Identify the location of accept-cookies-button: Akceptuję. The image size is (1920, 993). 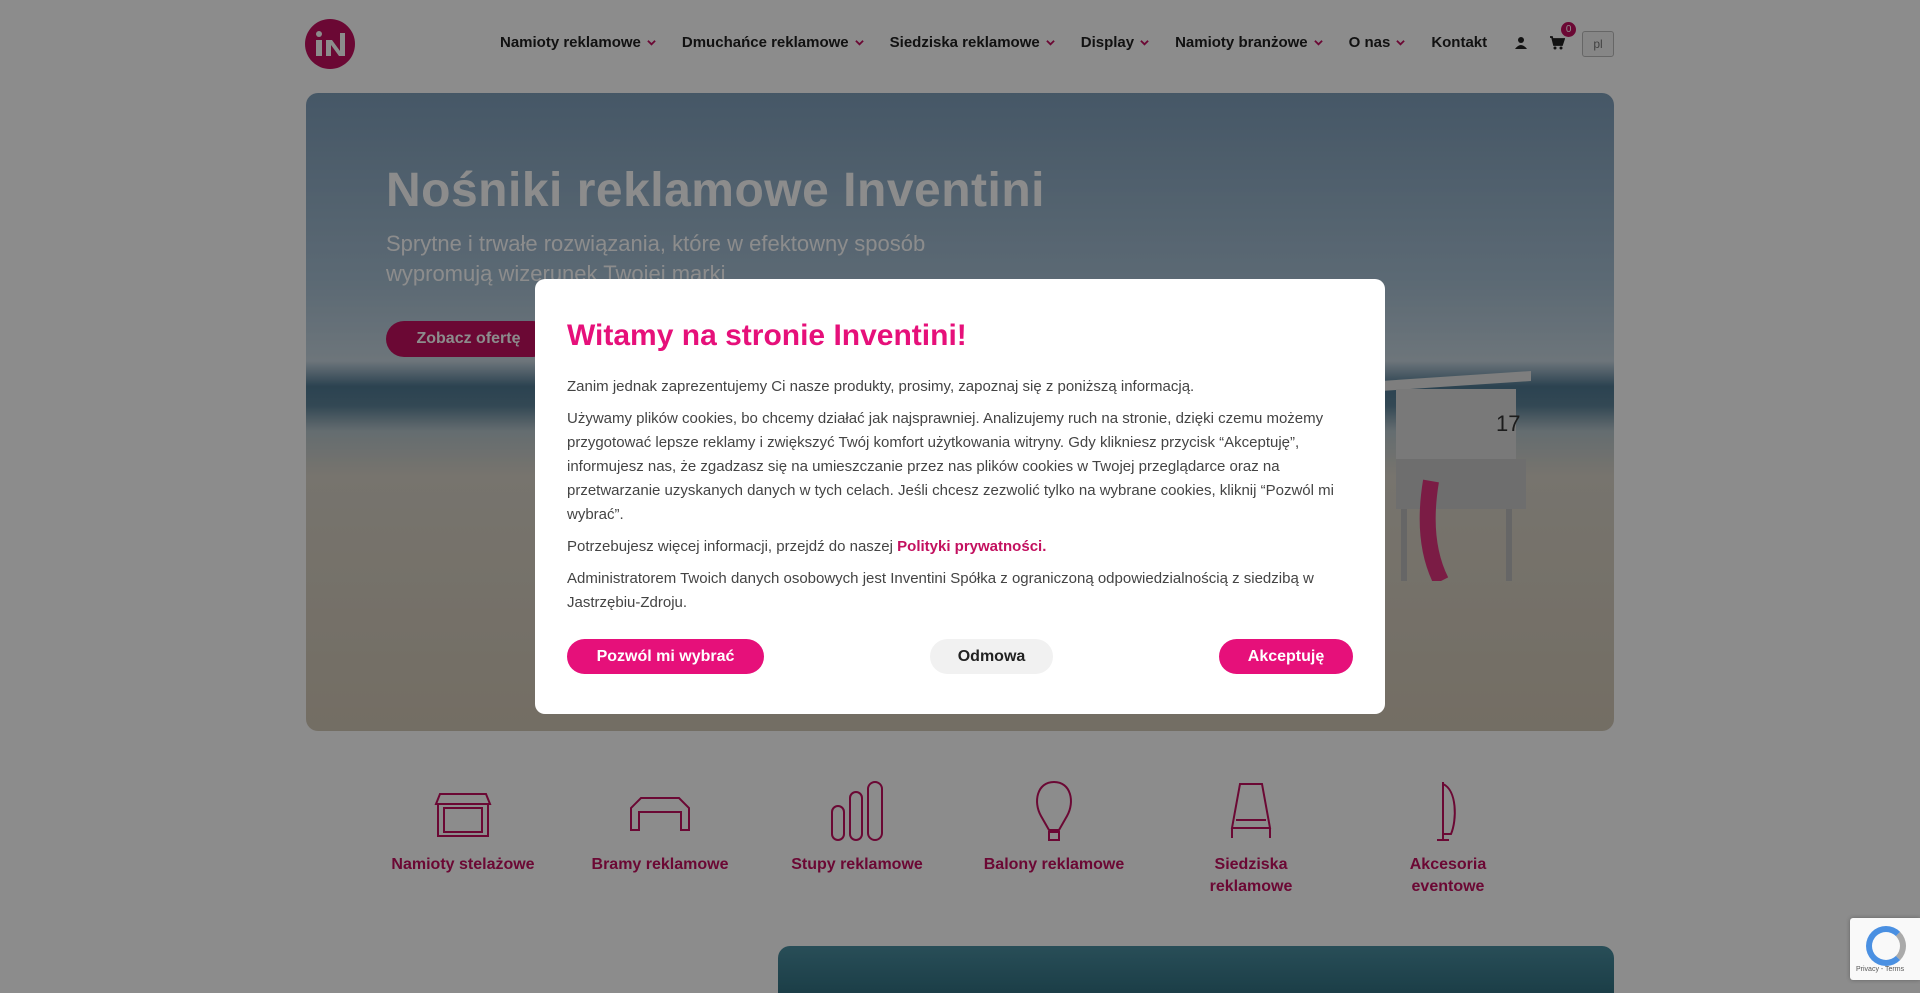
(1286, 656).